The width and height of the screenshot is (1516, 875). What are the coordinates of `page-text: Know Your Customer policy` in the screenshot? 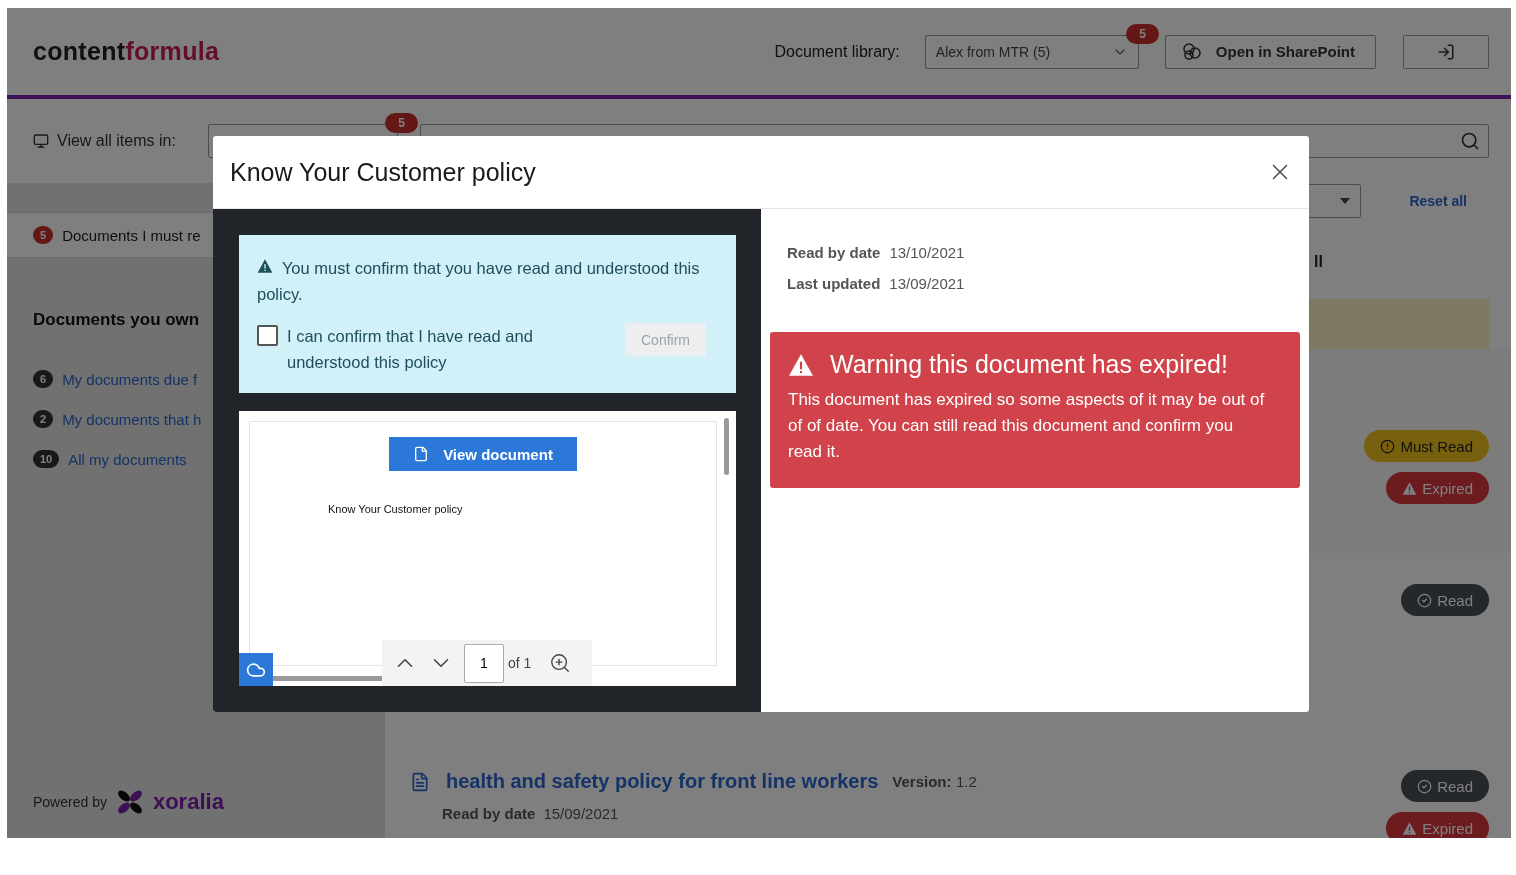 It's located at (395, 509).